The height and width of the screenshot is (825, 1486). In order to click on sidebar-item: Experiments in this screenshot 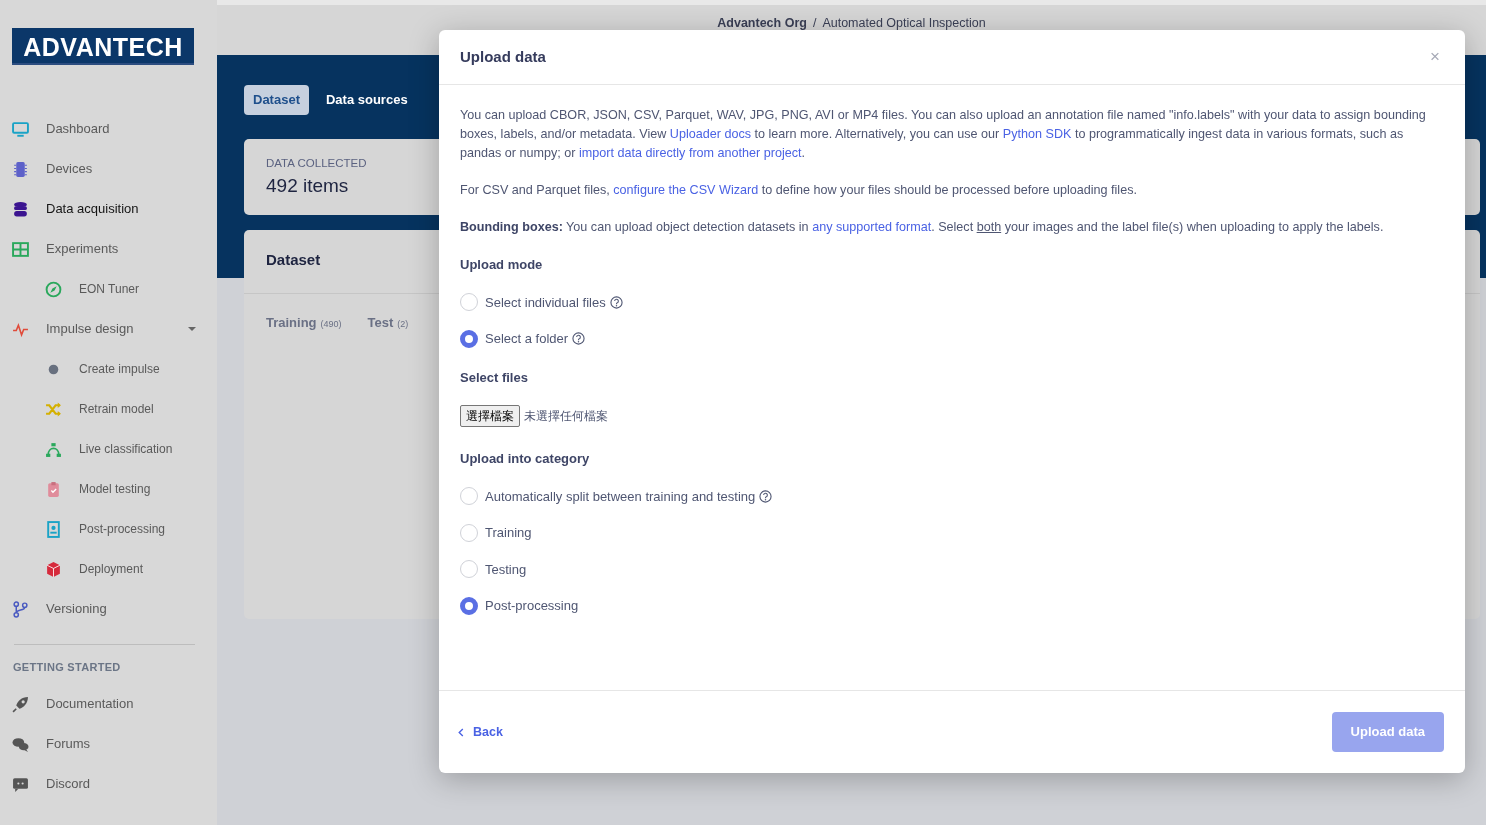, I will do `click(114, 249)`.